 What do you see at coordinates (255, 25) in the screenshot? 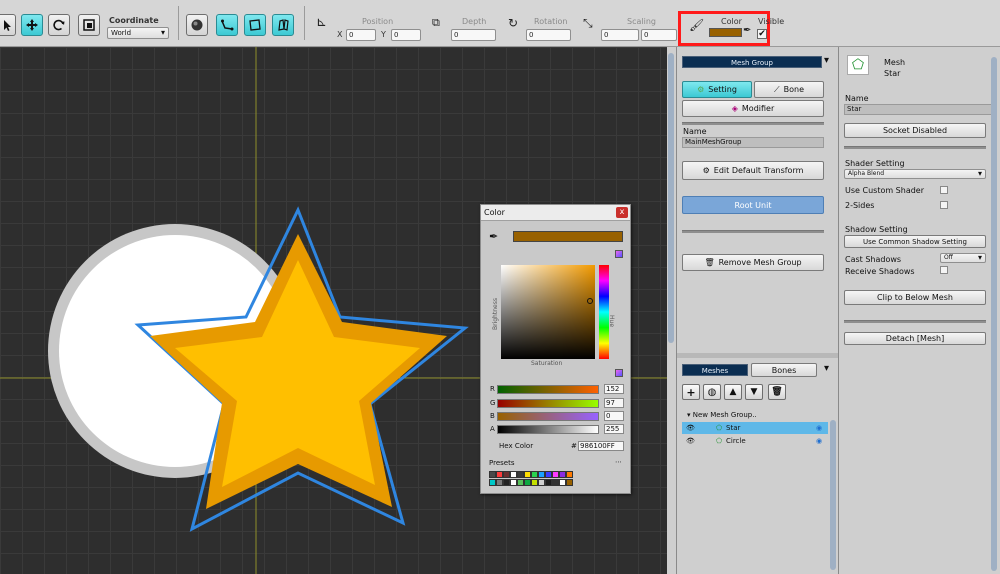
I see `outline-view-button` at bounding box center [255, 25].